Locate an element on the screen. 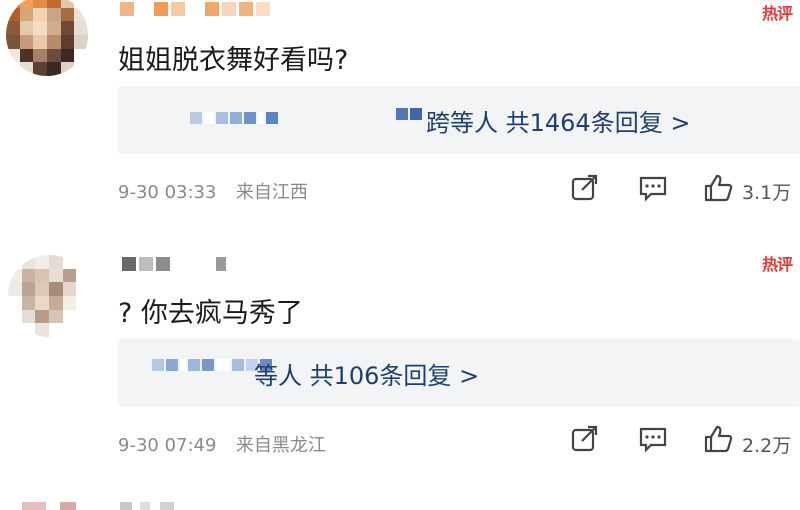  replies-summary: 等人 共106条回复 > is located at coordinates (459, 373).